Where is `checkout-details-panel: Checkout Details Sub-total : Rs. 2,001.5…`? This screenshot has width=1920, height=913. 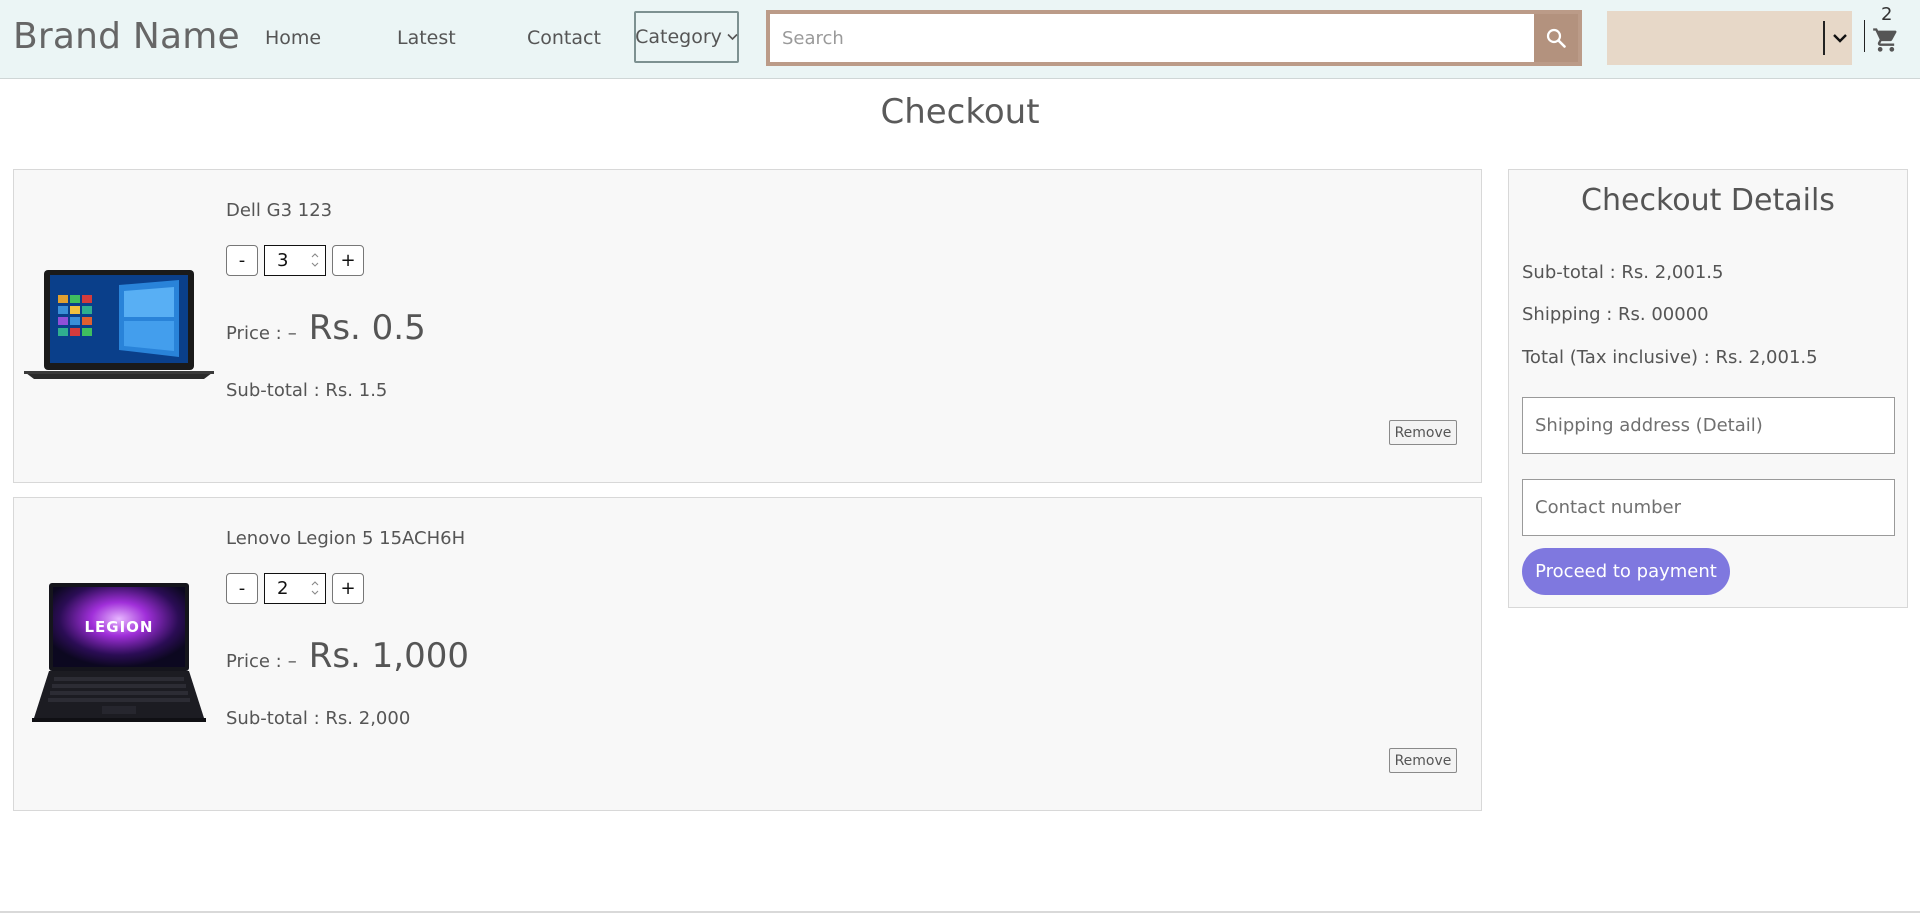 checkout-details-panel: Checkout Details Sub-total : Rs. 2,001.5… is located at coordinates (1708, 388).